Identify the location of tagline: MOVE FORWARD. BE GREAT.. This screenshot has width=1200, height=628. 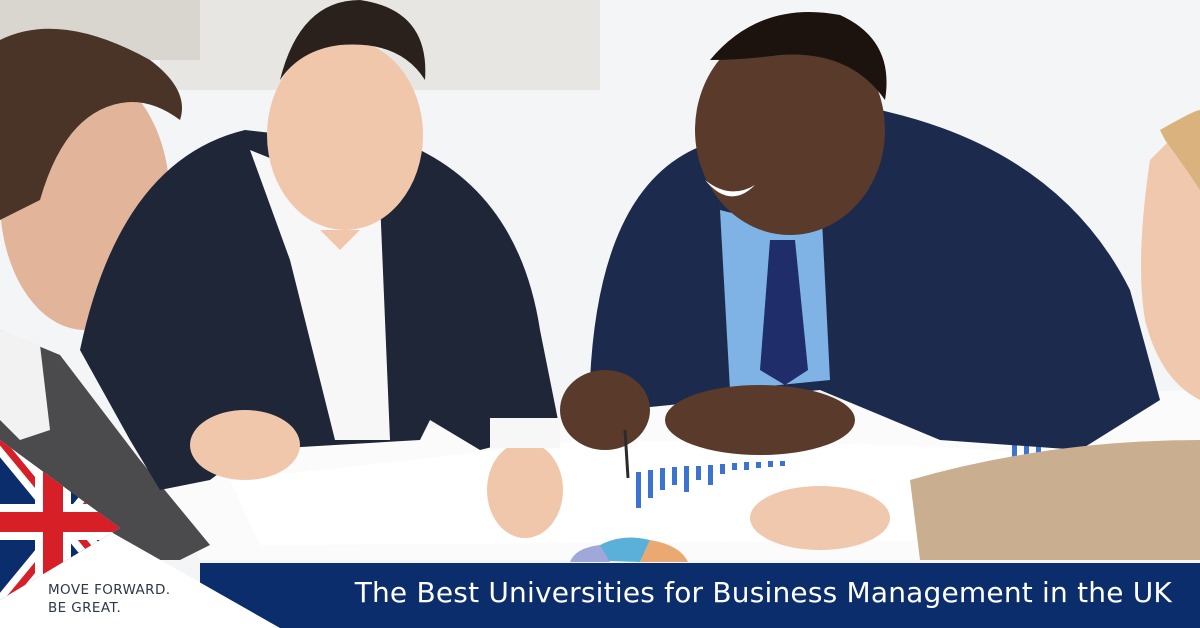
(133, 599).